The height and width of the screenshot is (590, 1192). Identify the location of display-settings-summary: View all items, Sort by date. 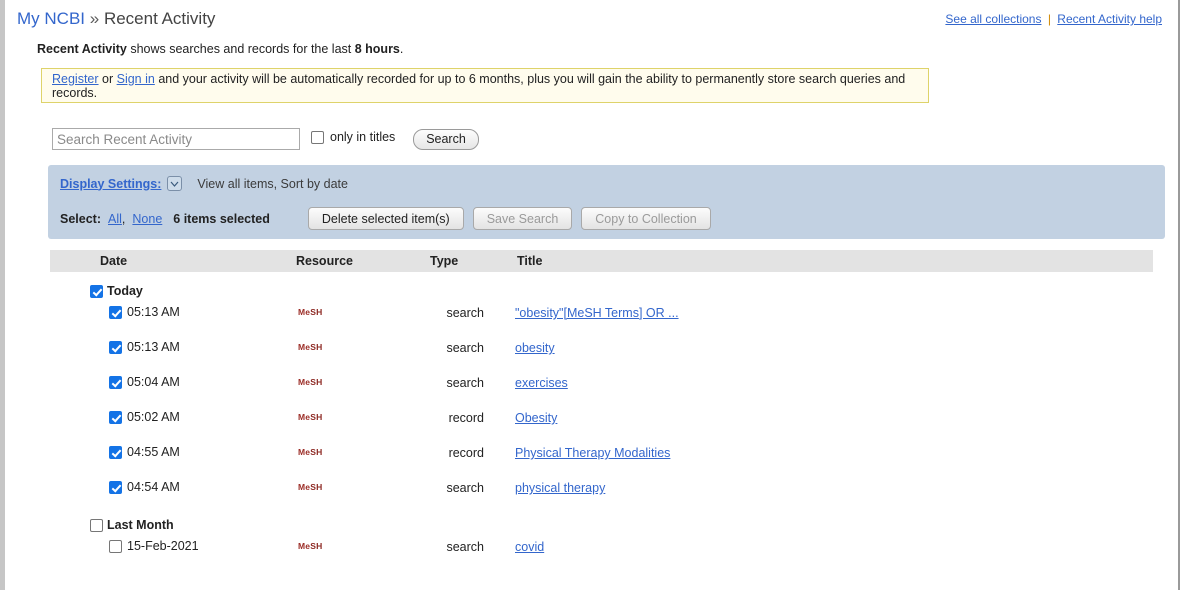
(272, 183).